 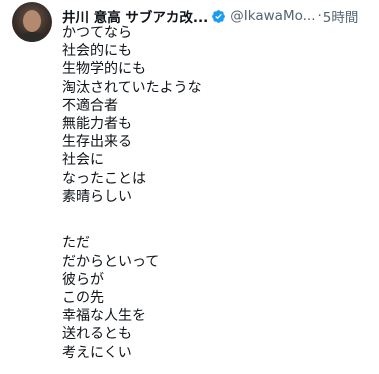 I want to click on tweet-line: 送れるとも, so click(x=97, y=334).